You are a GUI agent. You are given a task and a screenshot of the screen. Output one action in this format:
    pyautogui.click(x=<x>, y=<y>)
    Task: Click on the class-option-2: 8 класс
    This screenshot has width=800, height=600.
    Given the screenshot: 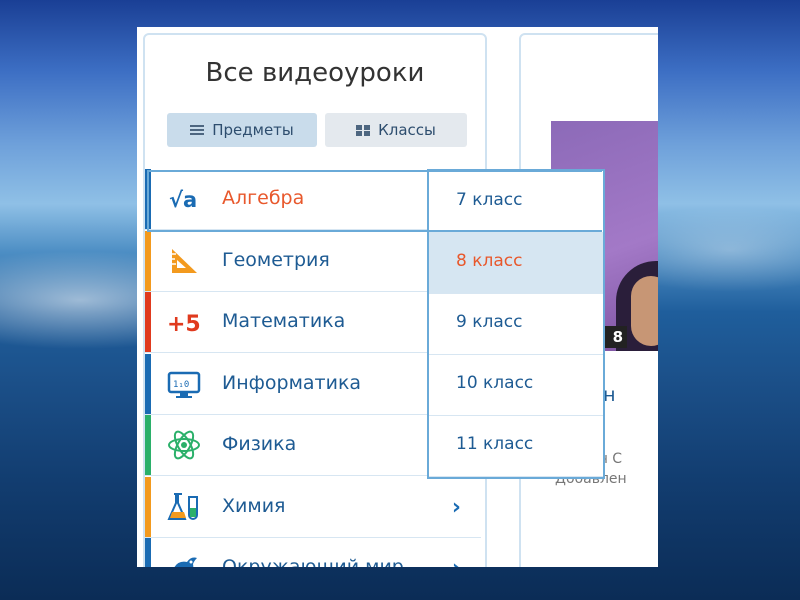 What is the action you would take?
    pyautogui.click(x=516, y=263)
    